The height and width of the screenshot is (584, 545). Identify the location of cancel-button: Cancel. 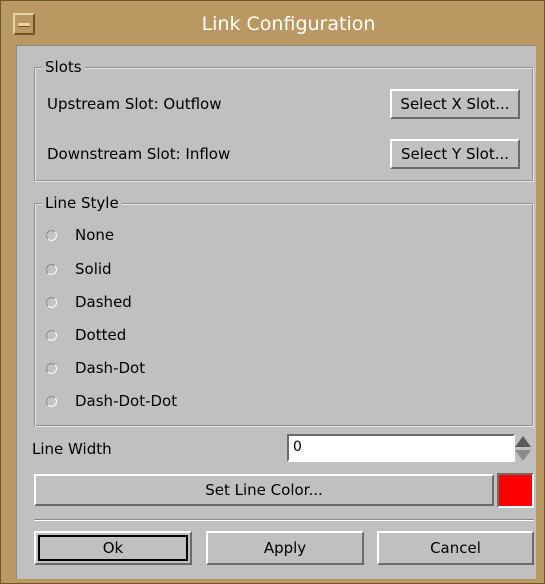
(455, 548).